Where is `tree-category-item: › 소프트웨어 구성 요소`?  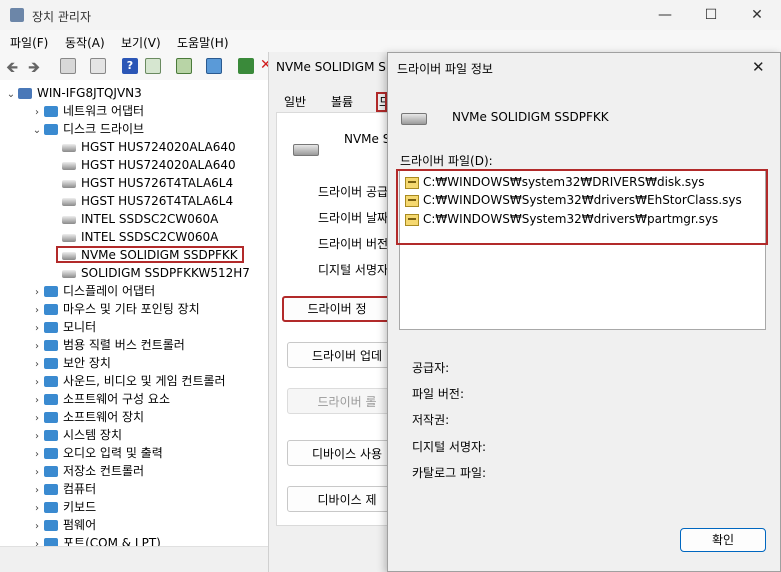
tree-category-item: › 소프트웨어 구성 요소 is located at coordinates (100, 399).